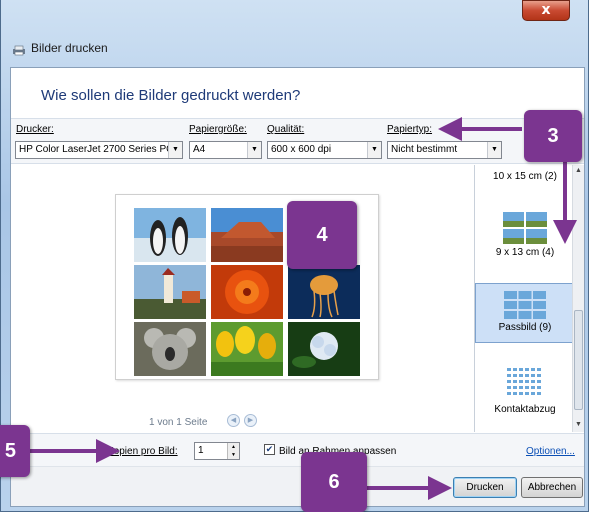 This screenshot has height=512, width=589. Describe the element at coordinates (170, 235) in the screenshot. I see `photo-penguins` at that location.